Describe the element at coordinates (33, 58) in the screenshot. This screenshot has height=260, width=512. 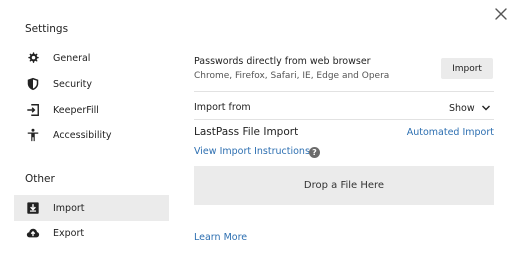
I see `gear-icon` at that location.